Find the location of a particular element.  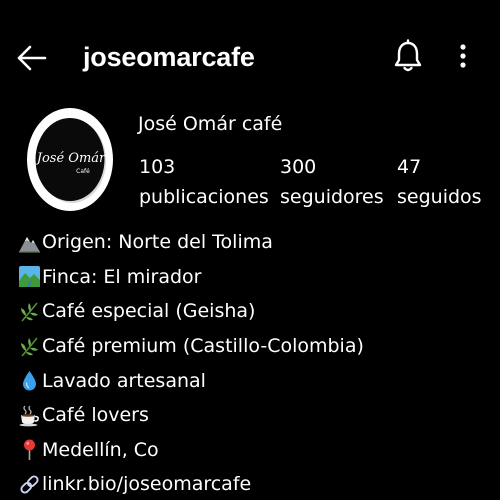

avatar-logo-subtext: Café is located at coordinates (83, 171).